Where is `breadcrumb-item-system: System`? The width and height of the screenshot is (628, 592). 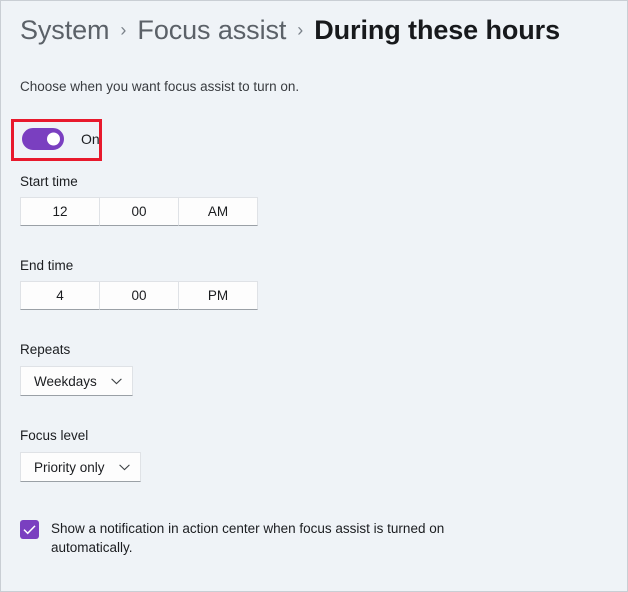
breadcrumb-item-system: System is located at coordinates (65, 30).